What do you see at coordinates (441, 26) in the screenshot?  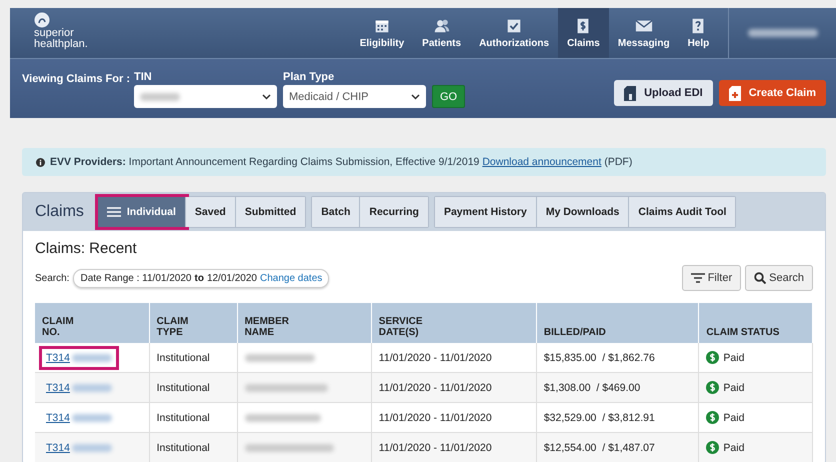 I see `people-icon` at bounding box center [441, 26].